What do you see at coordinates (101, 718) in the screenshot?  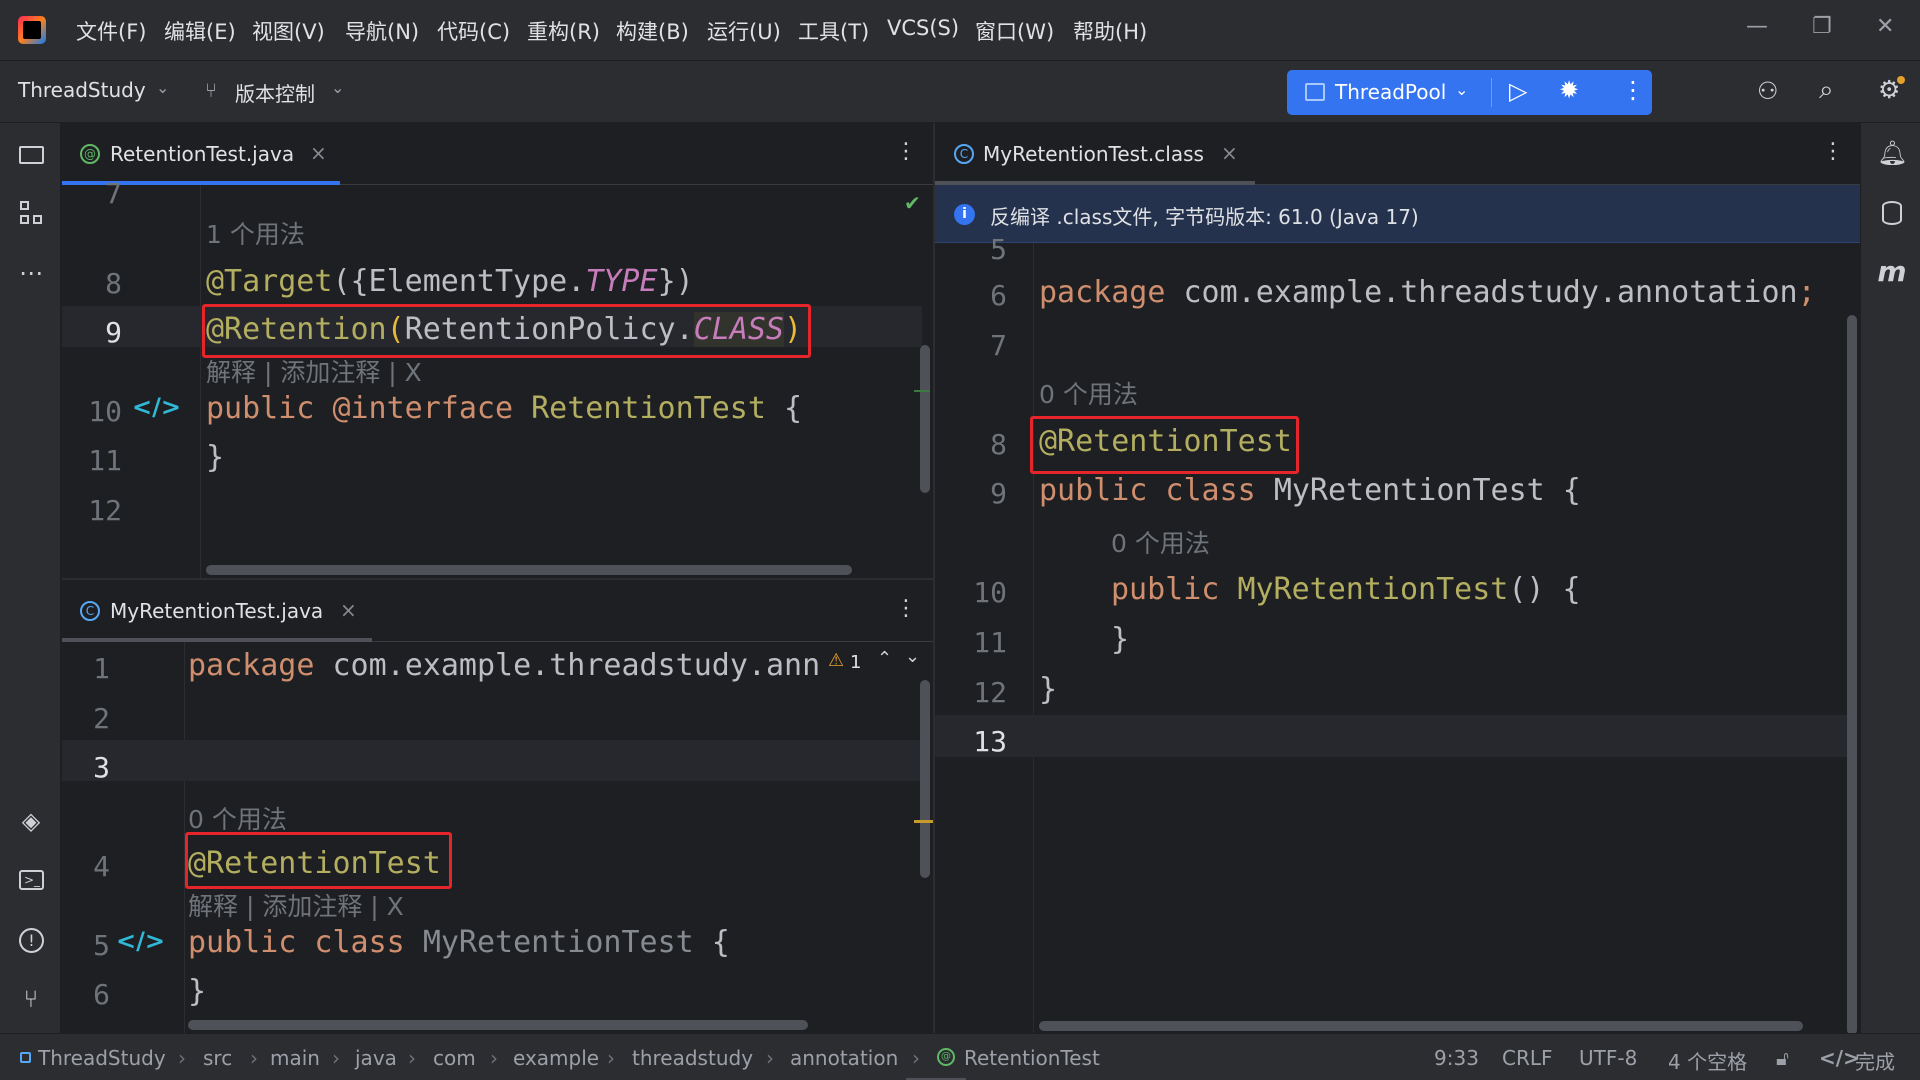 I see `line-number: 2` at bounding box center [101, 718].